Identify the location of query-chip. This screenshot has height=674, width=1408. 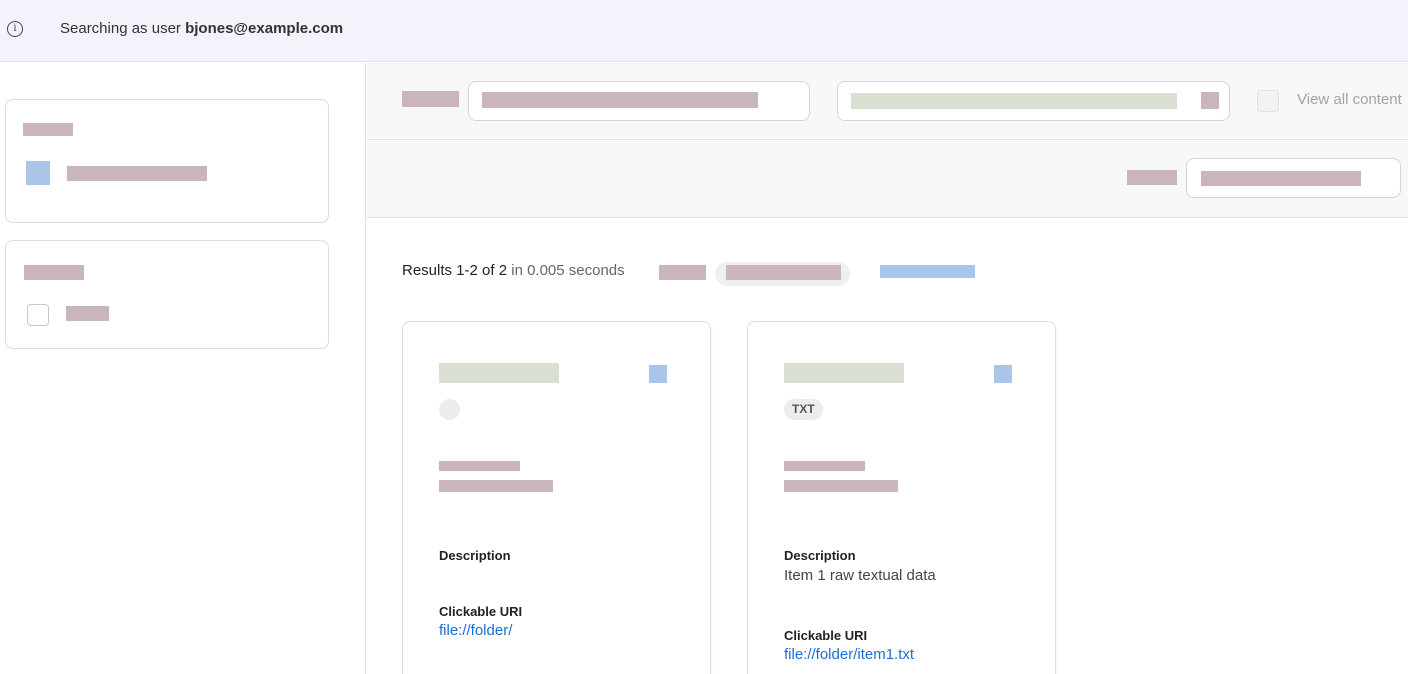
(782, 274).